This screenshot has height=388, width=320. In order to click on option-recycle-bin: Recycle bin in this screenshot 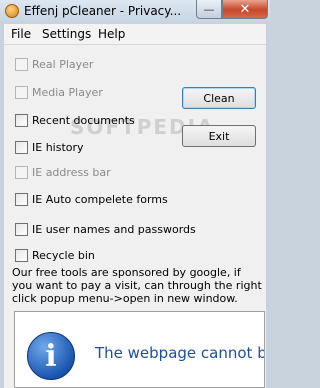, I will do `click(55, 255)`.